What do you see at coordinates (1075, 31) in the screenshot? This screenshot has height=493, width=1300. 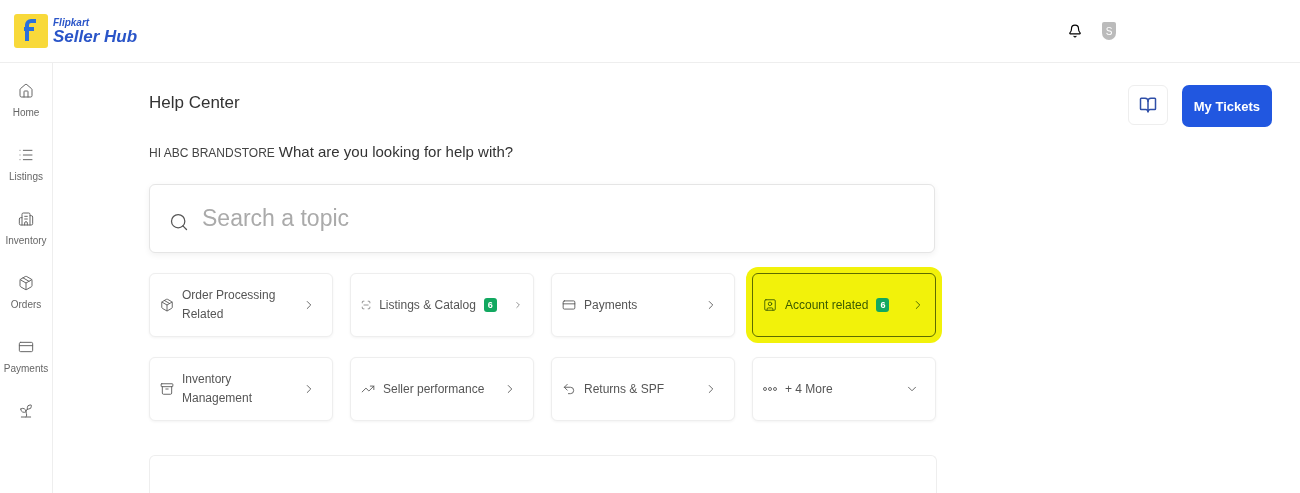 I see `notification-bell-icon` at bounding box center [1075, 31].